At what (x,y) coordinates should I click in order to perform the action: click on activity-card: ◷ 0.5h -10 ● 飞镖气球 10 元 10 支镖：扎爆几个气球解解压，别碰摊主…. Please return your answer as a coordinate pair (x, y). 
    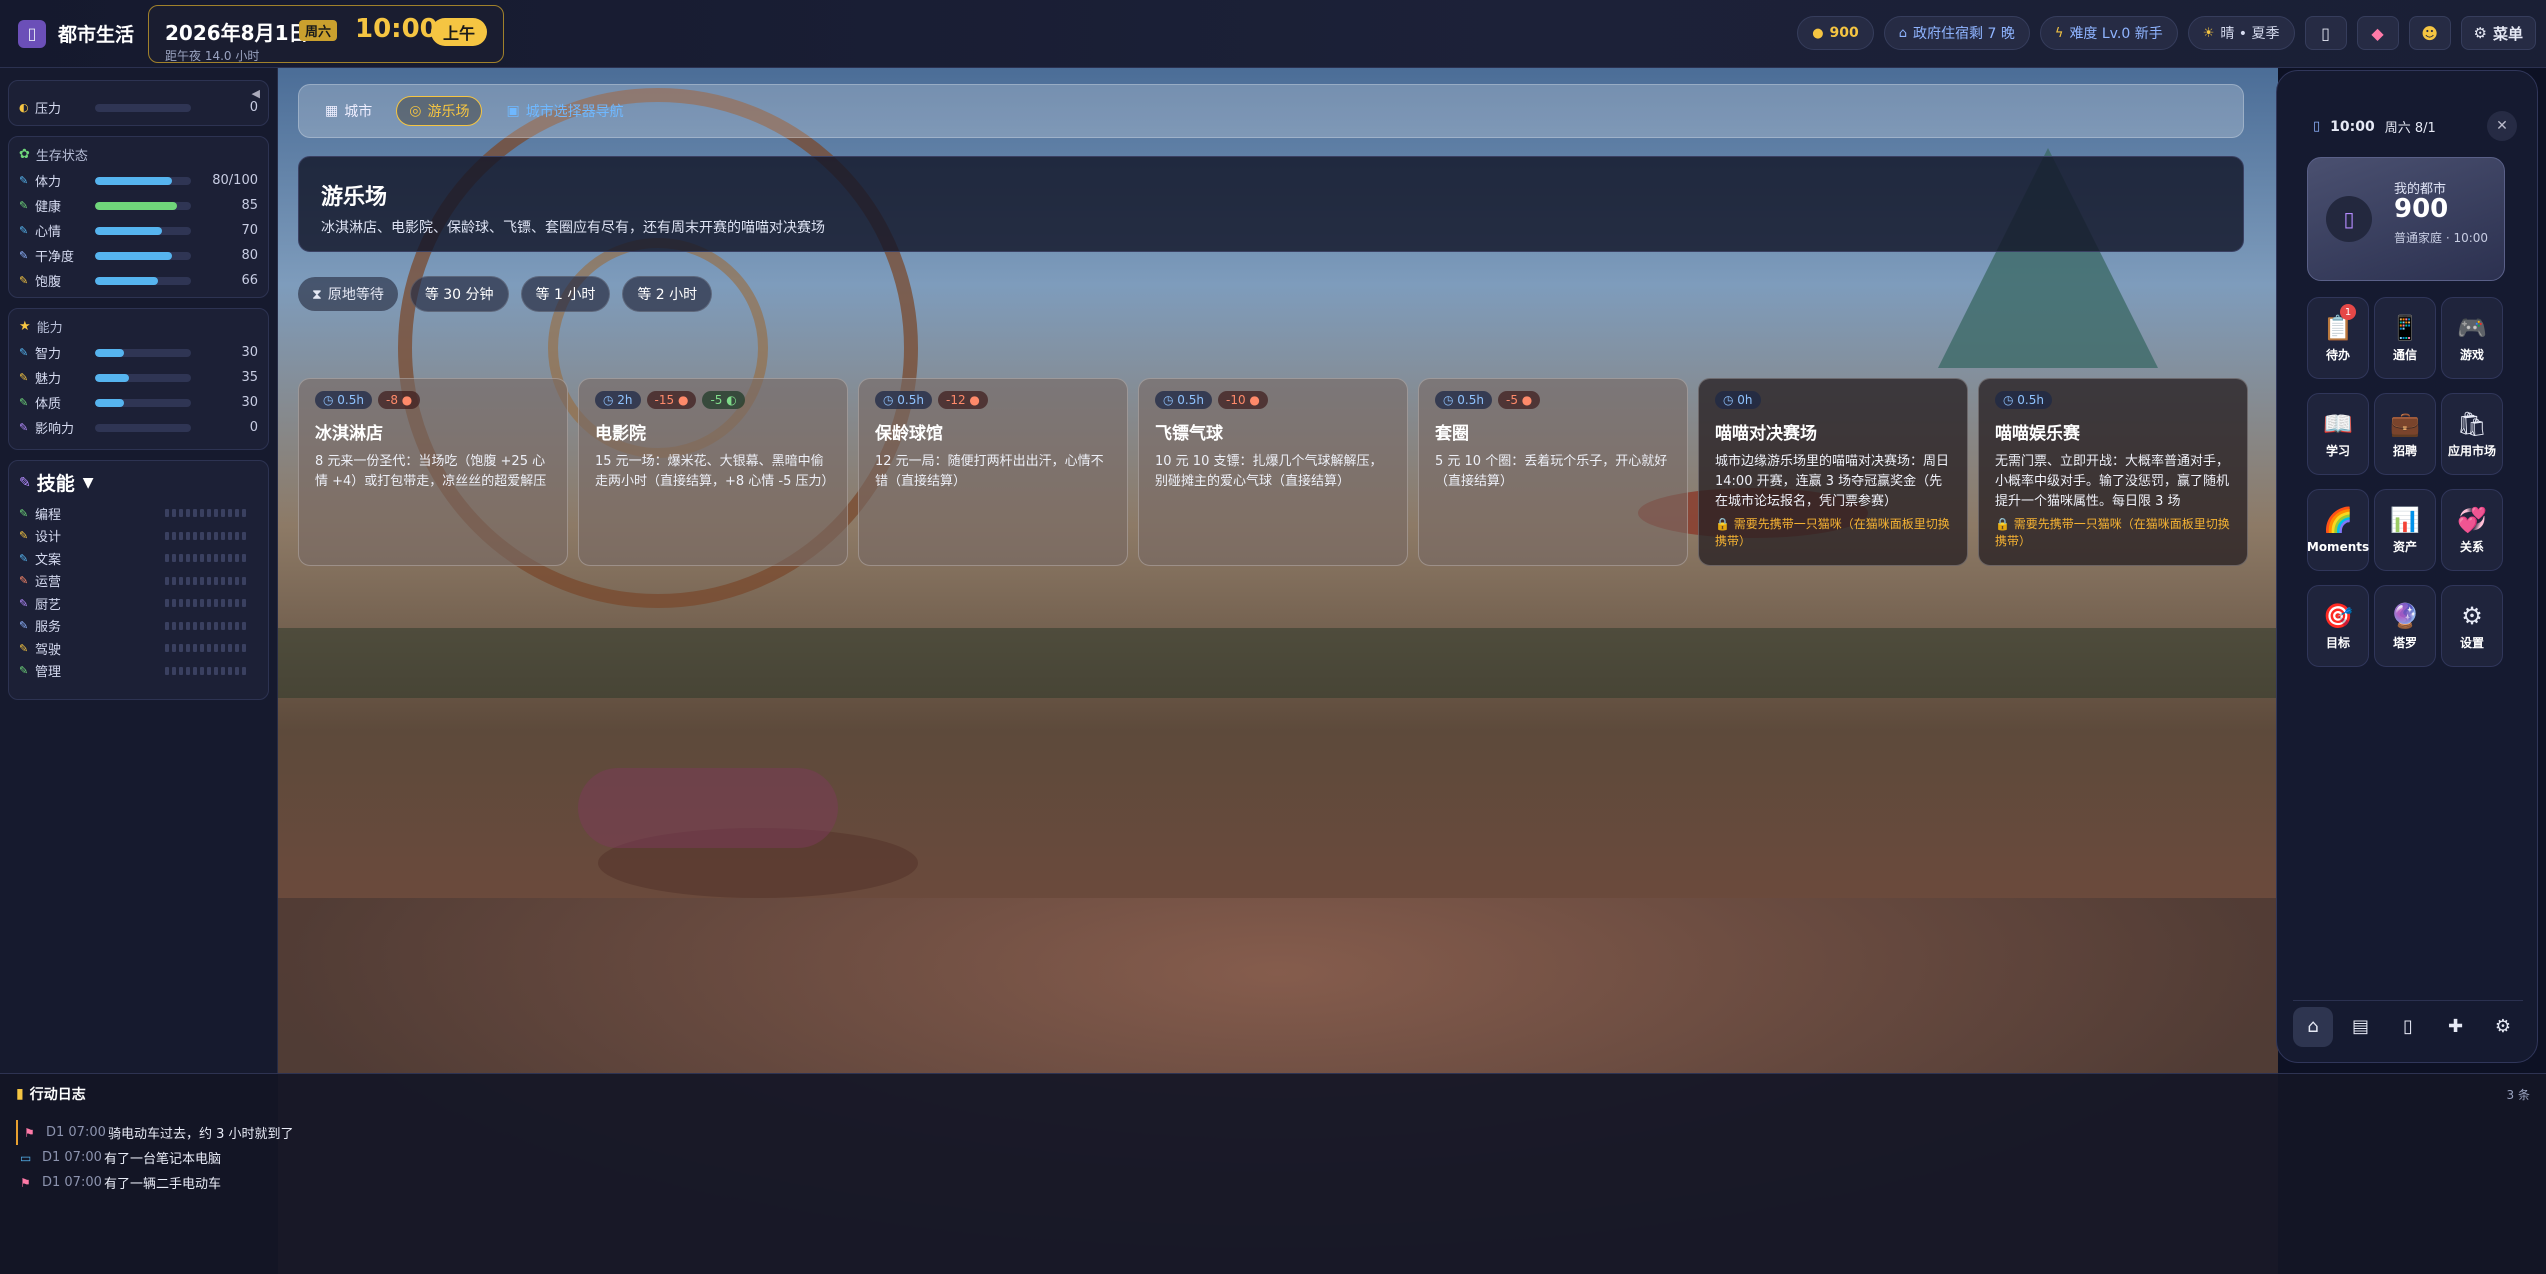
    Looking at the image, I should click on (1273, 472).